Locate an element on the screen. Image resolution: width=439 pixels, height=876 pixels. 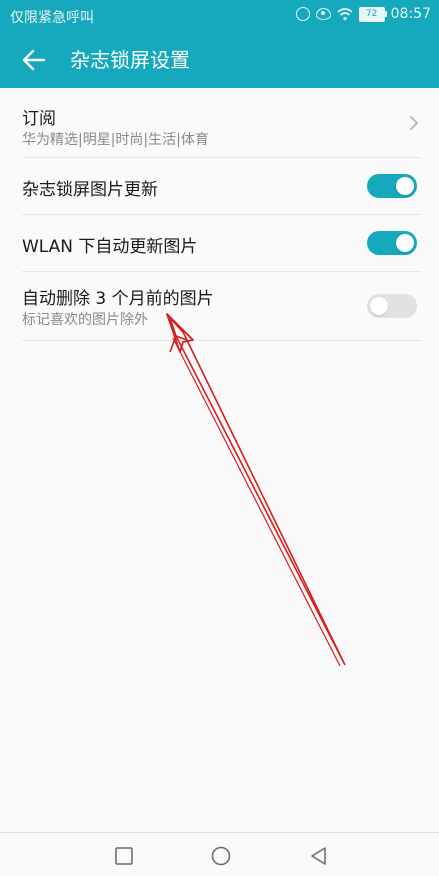
circle-icon is located at coordinates (221, 856).